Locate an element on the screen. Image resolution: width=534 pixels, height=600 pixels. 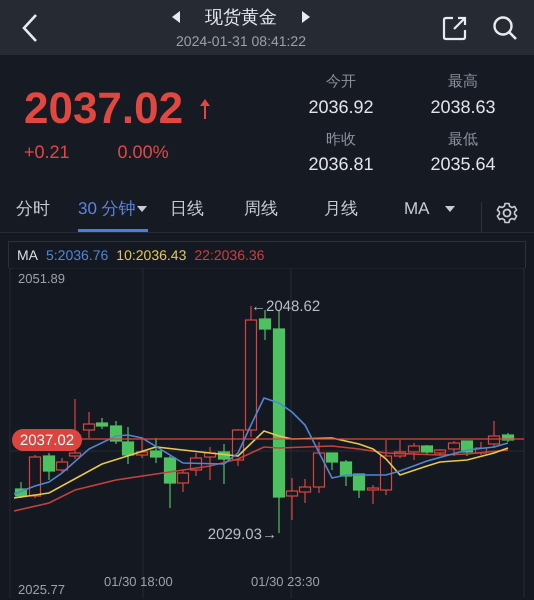
current-price-label: 2037.02 is located at coordinates (47, 440).